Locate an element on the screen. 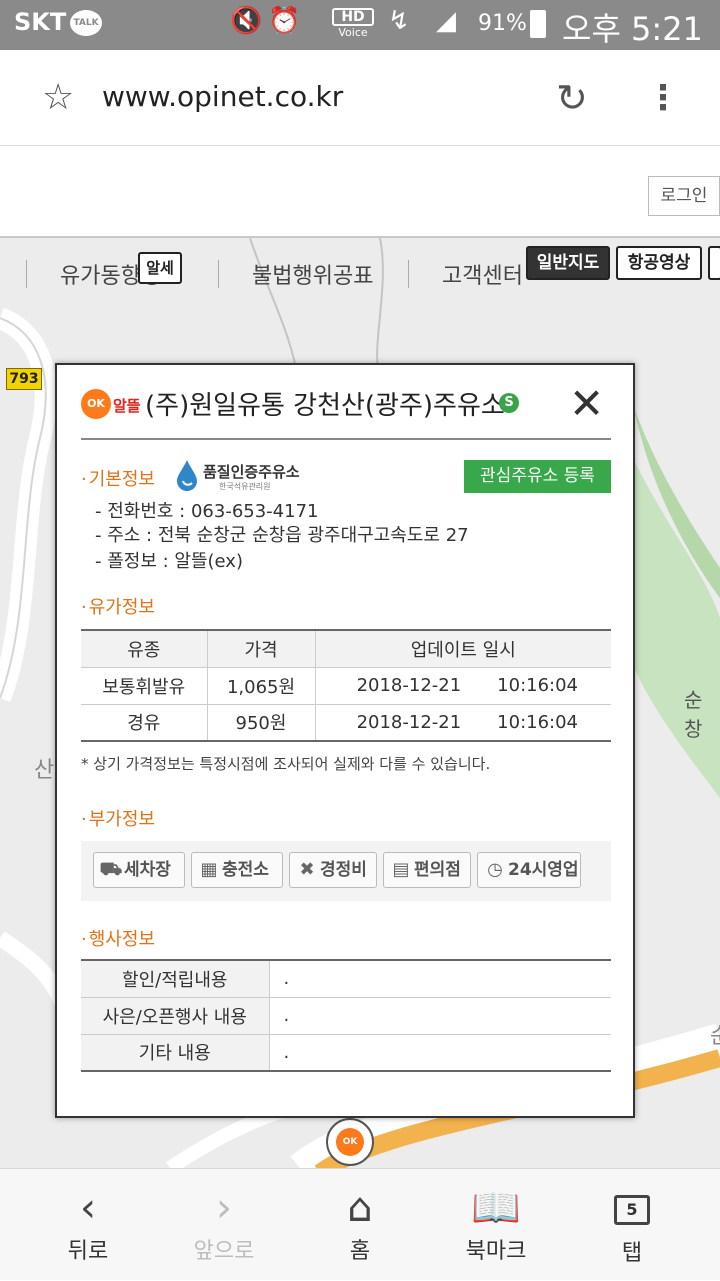 This screenshot has height=1281, width=720. phone-number: - 전화번호 : 063-653-4171 is located at coordinates (206, 510).